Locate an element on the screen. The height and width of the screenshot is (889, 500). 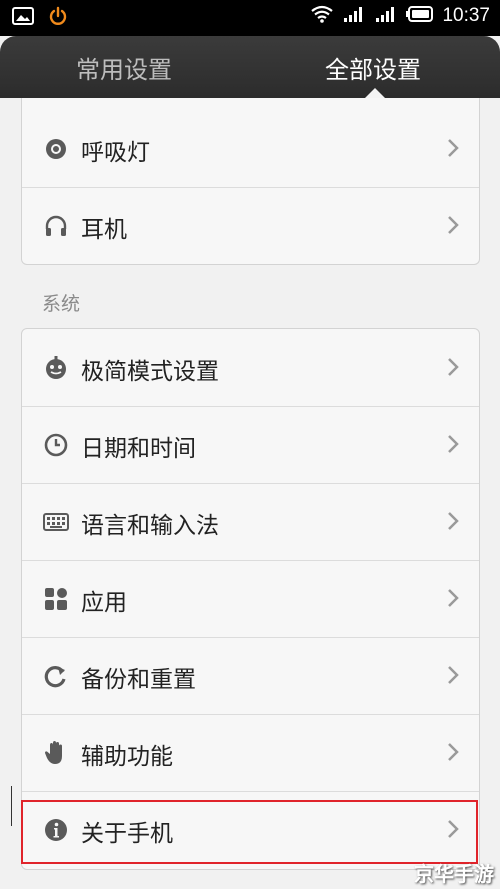
power-icon is located at coordinates (58, 18).